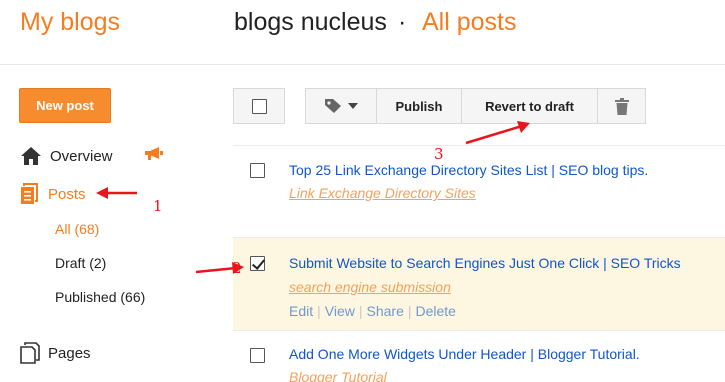 The width and height of the screenshot is (725, 382). I want to click on annotation-number: 3, so click(439, 154).